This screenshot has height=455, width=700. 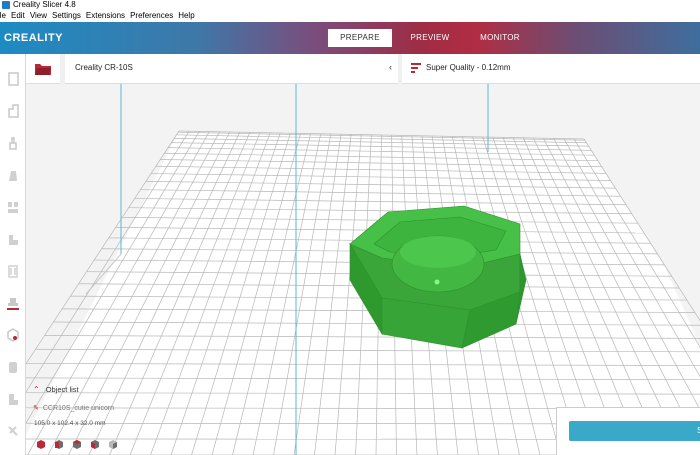 What do you see at coordinates (634, 431) in the screenshot?
I see `slice-button: S` at bounding box center [634, 431].